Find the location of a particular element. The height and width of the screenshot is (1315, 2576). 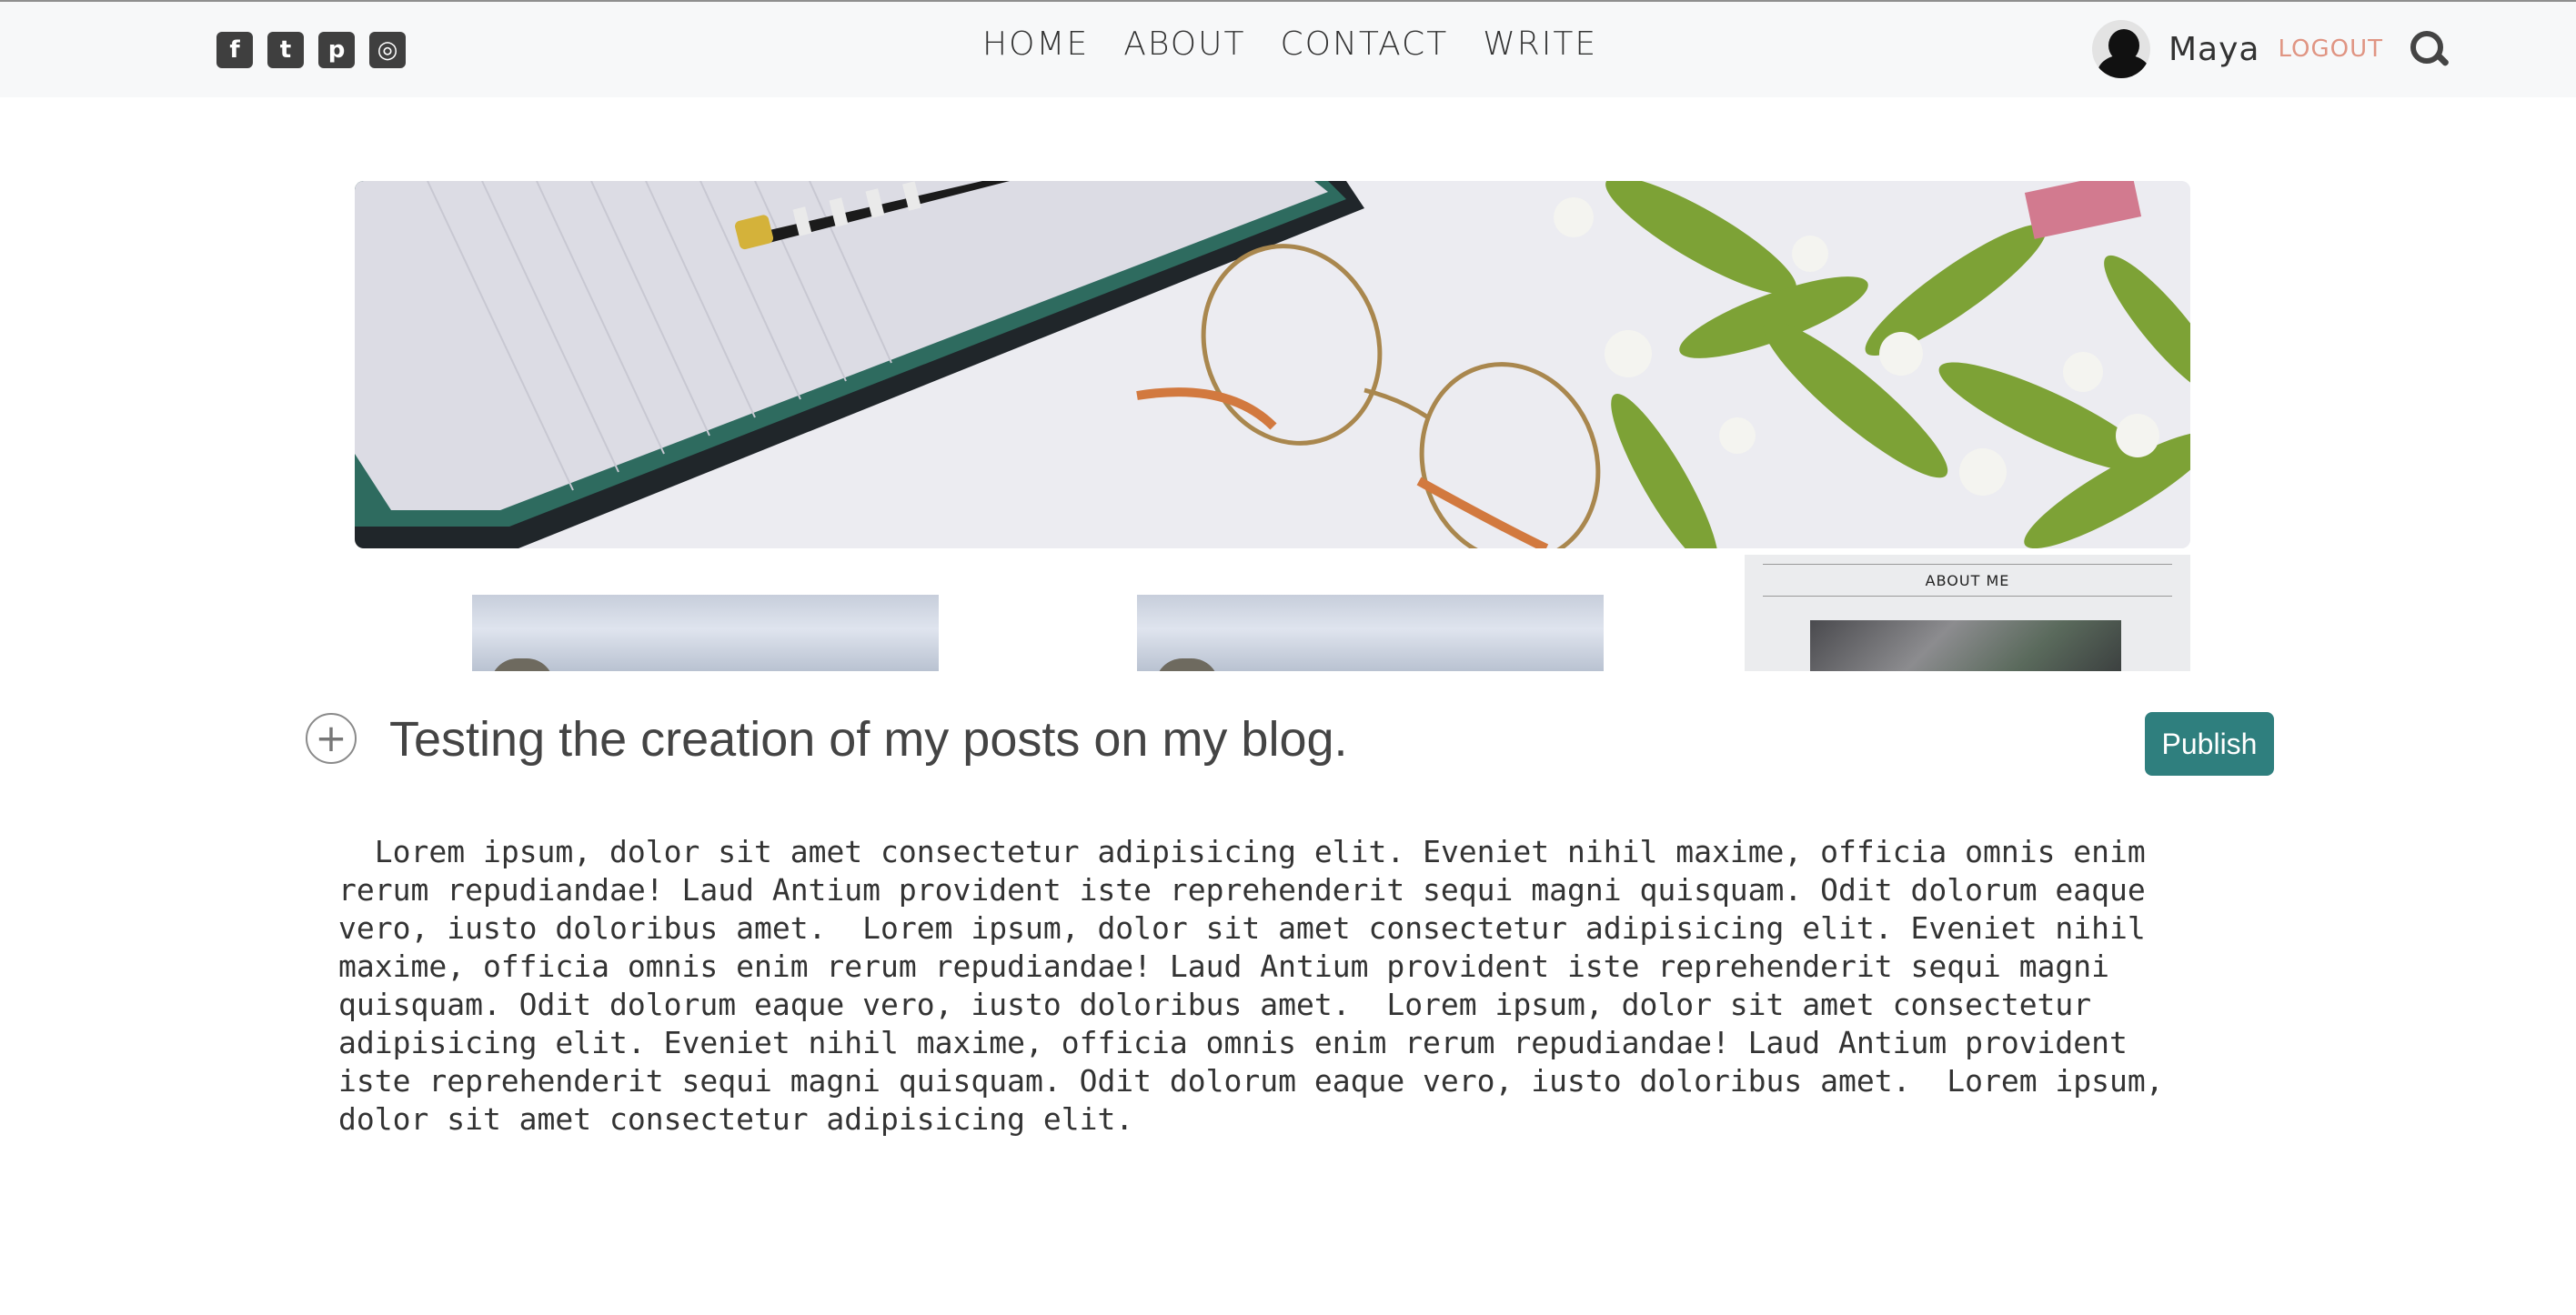

pinterest-square-icon: p is located at coordinates (336, 50).